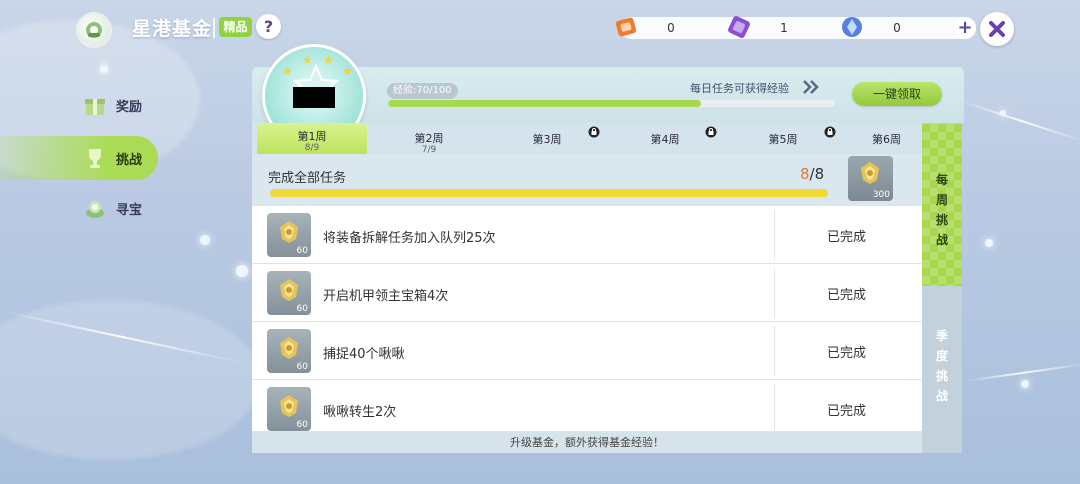  What do you see at coordinates (214, 28) in the screenshot?
I see `title-divider` at bounding box center [214, 28].